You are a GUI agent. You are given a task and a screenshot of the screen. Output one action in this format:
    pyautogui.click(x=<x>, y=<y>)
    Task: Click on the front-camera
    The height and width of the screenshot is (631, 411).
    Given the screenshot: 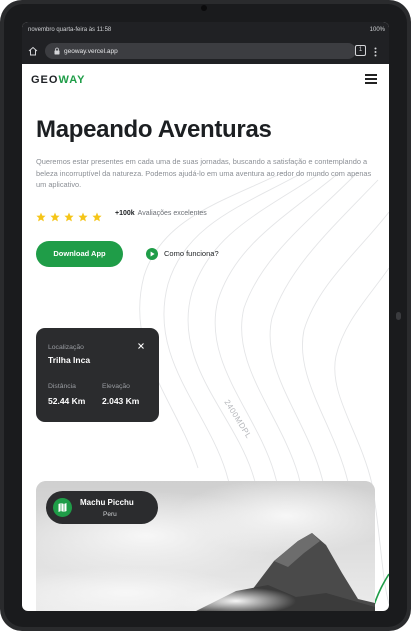 What is the action you would take?
    pyautogui.click(x=204, y=8)
    